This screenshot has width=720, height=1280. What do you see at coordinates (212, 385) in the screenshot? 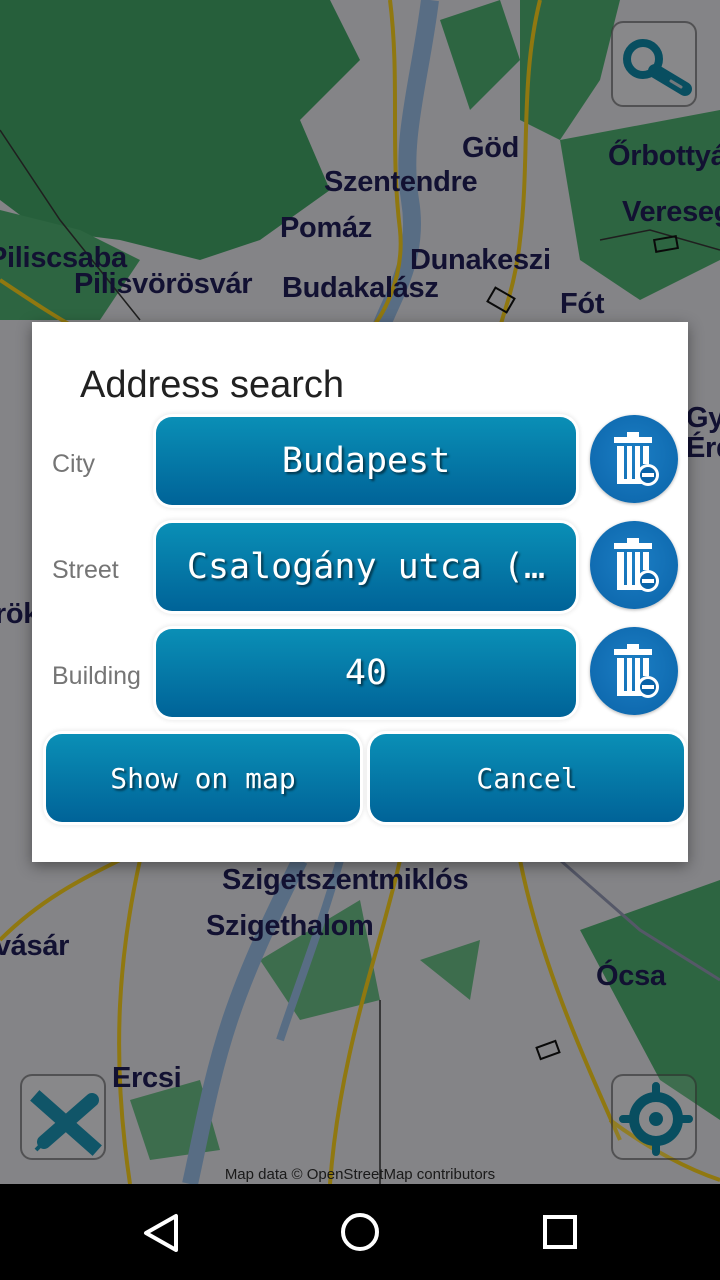
I see `dialog-title: Address search` at bounding box center [212, 385].